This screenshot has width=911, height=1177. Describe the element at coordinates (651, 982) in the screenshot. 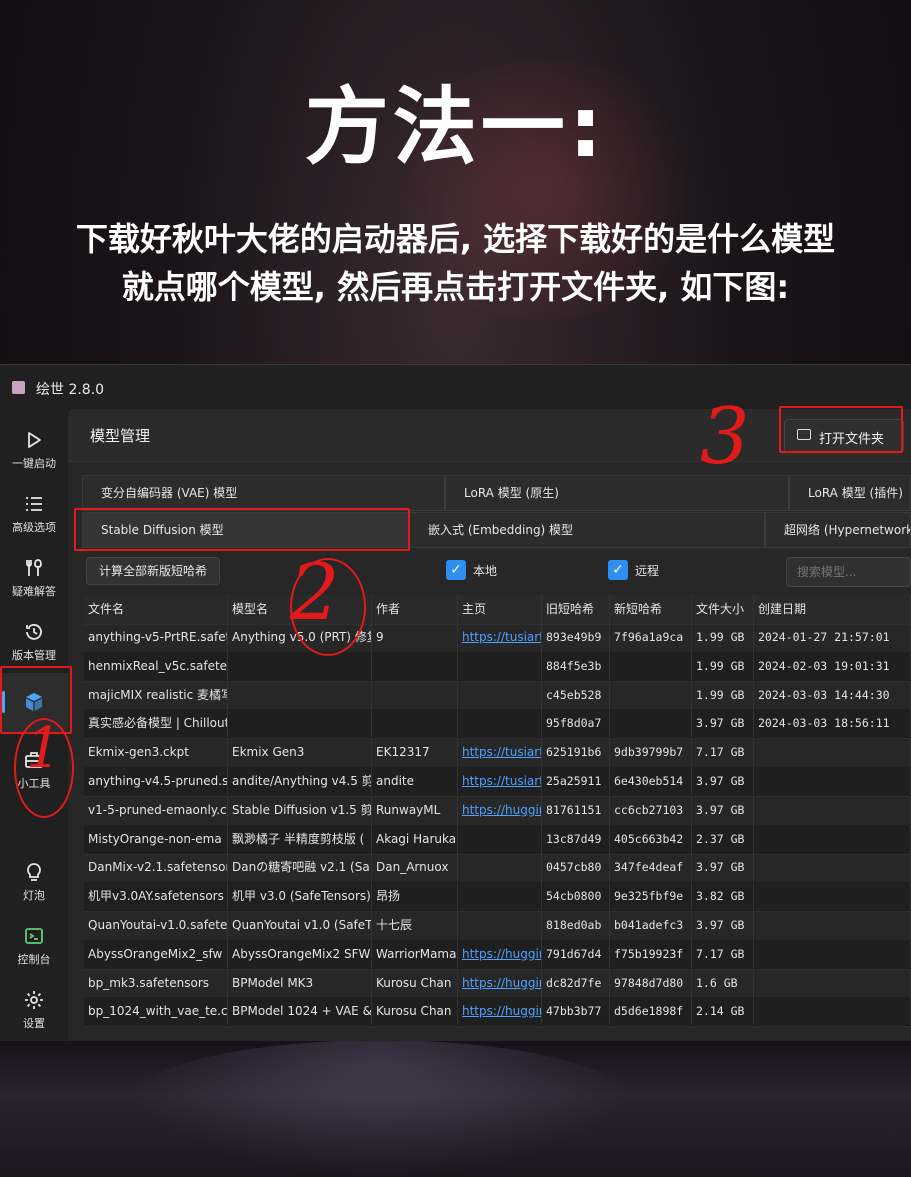

I see `cell-new-hash: 97848d7d80` at that location.